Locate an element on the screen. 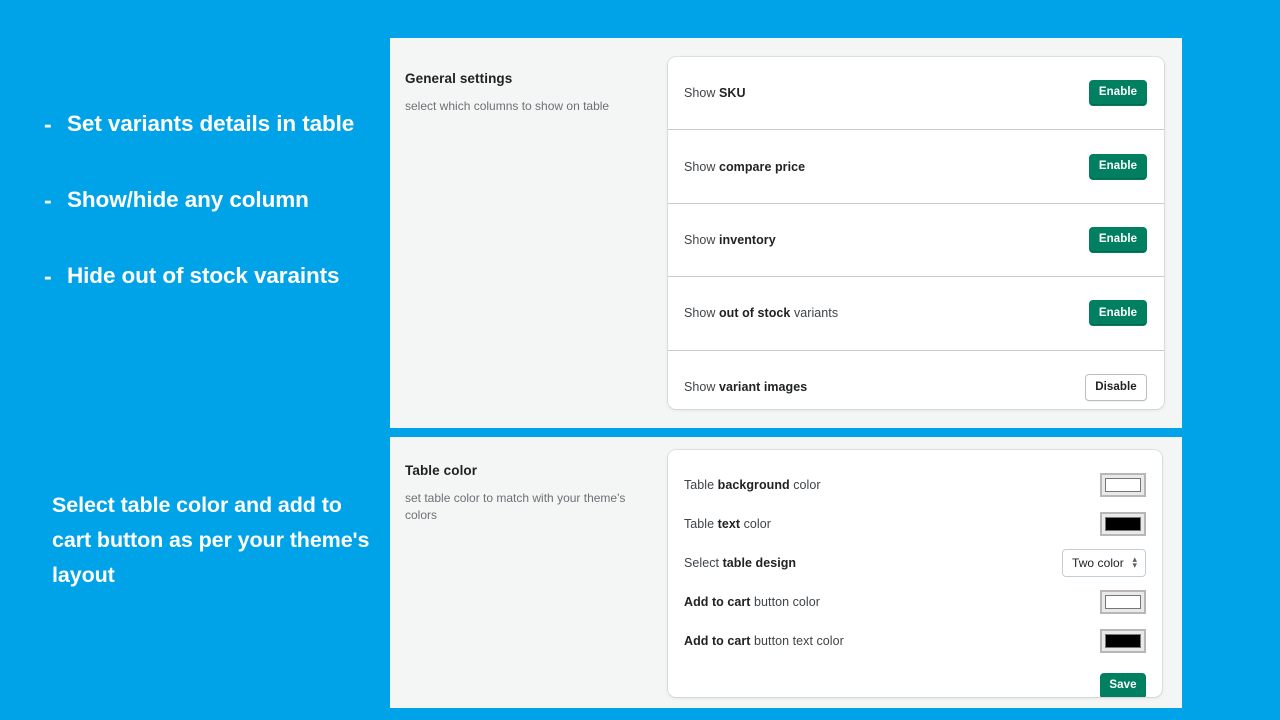  setting-label: Select table design is located at coordinates (740, 563).